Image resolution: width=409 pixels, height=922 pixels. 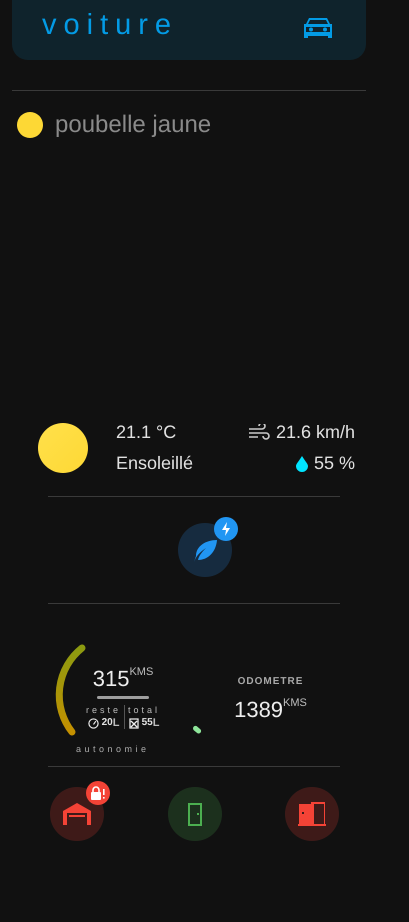 I want to click on sun-icon, so click(x=63, y=448).